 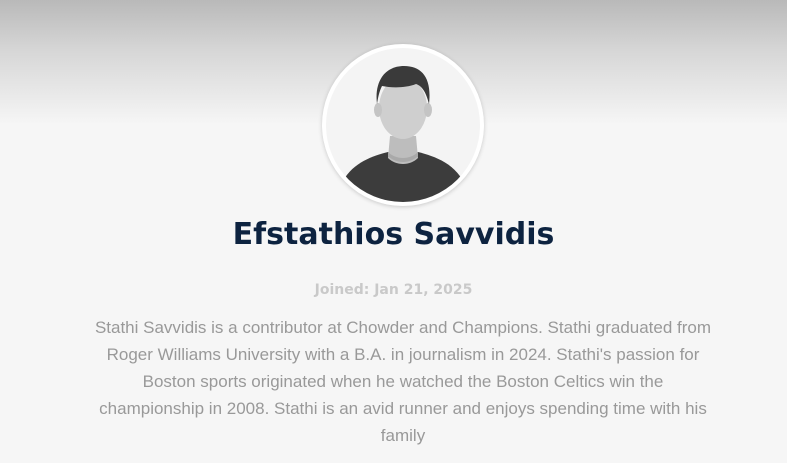 What do you see at coordinates (393, 234) in the screenshot?
I see `author-name: Efstathios Savvidis` at bounding box center [393, 234].